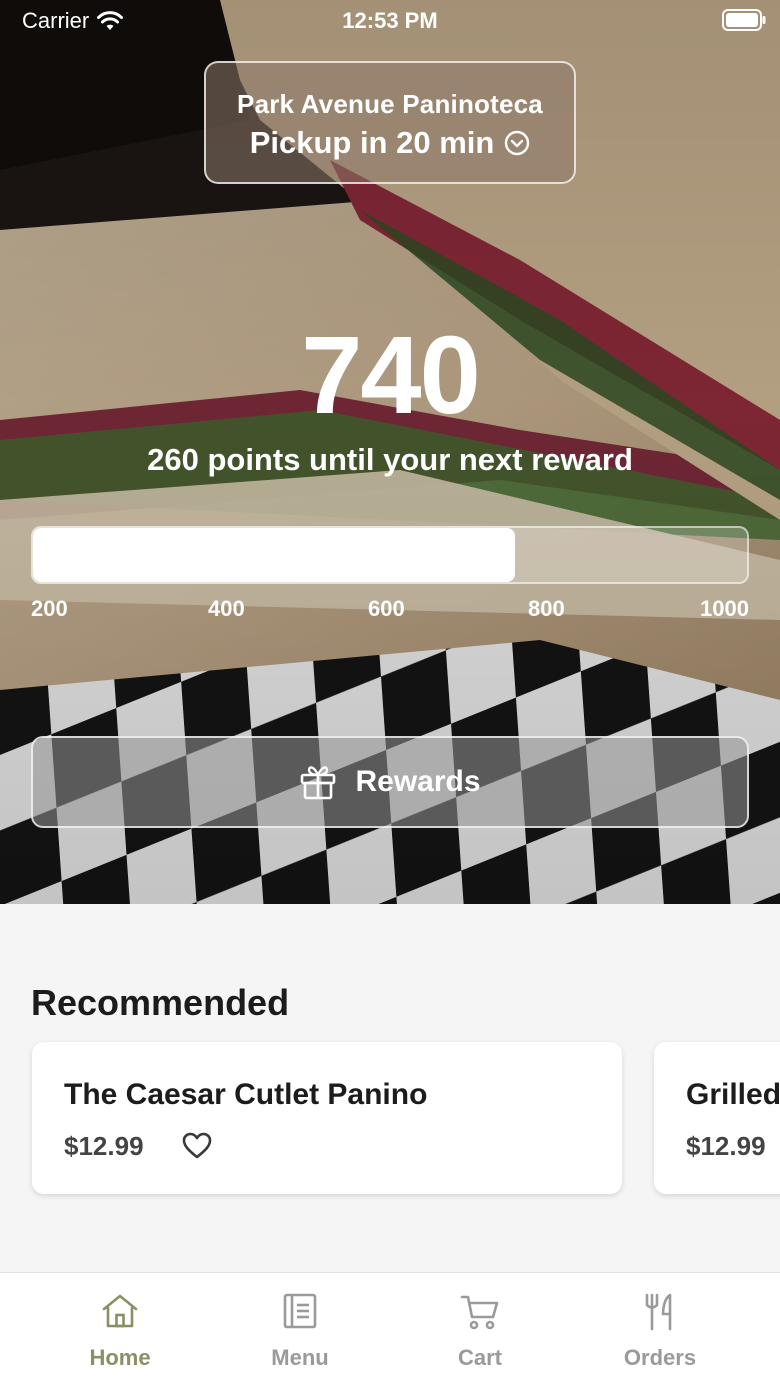 The image size is (780, 1387). What do you see at coordinates (197, 1146) in the screenshot?
I see `heart-icon` at bounding box center [197, 1146].